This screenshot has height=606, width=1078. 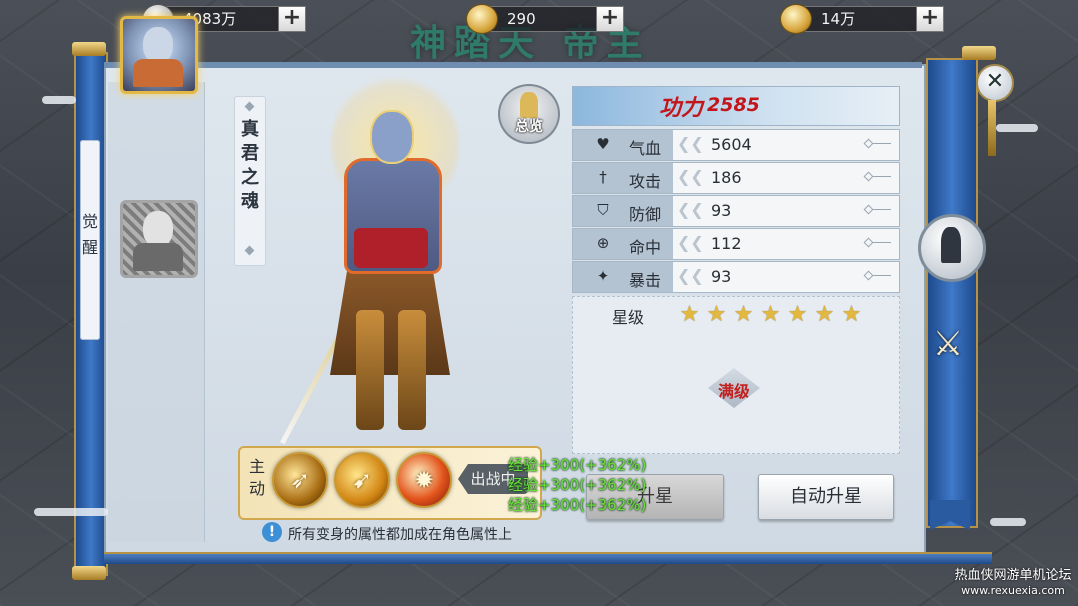 What do you see at coordinates (736, 211) in the screenshot?
I see `stat-row-defense: ⛉ 防御 ❮❮ 93` at bounding box center [736, 211].